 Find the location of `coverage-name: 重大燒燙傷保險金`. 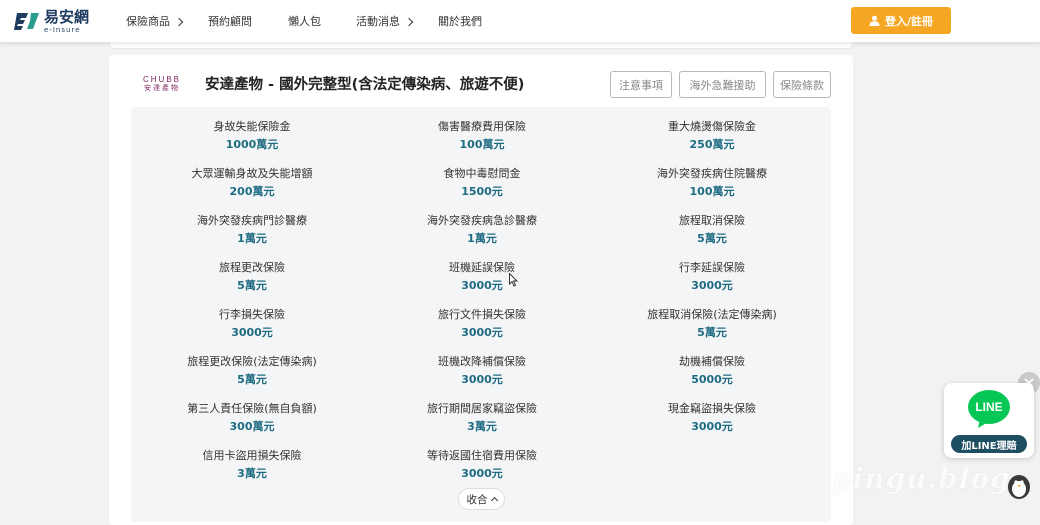

coverage-name: 重大燒燙傷保險金 is located at coordinates (712, 126).